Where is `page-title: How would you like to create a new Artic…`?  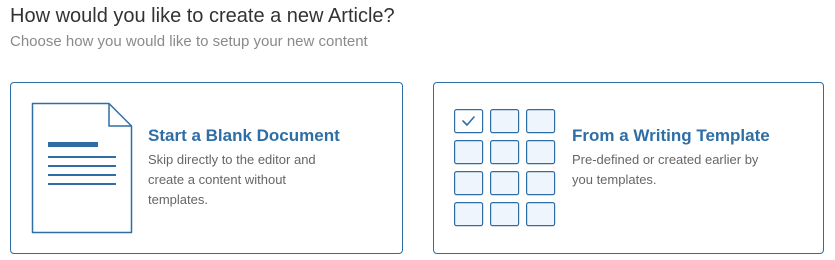
page-title: How would you like to create a new Artic… is located at coordinates (202, 16).